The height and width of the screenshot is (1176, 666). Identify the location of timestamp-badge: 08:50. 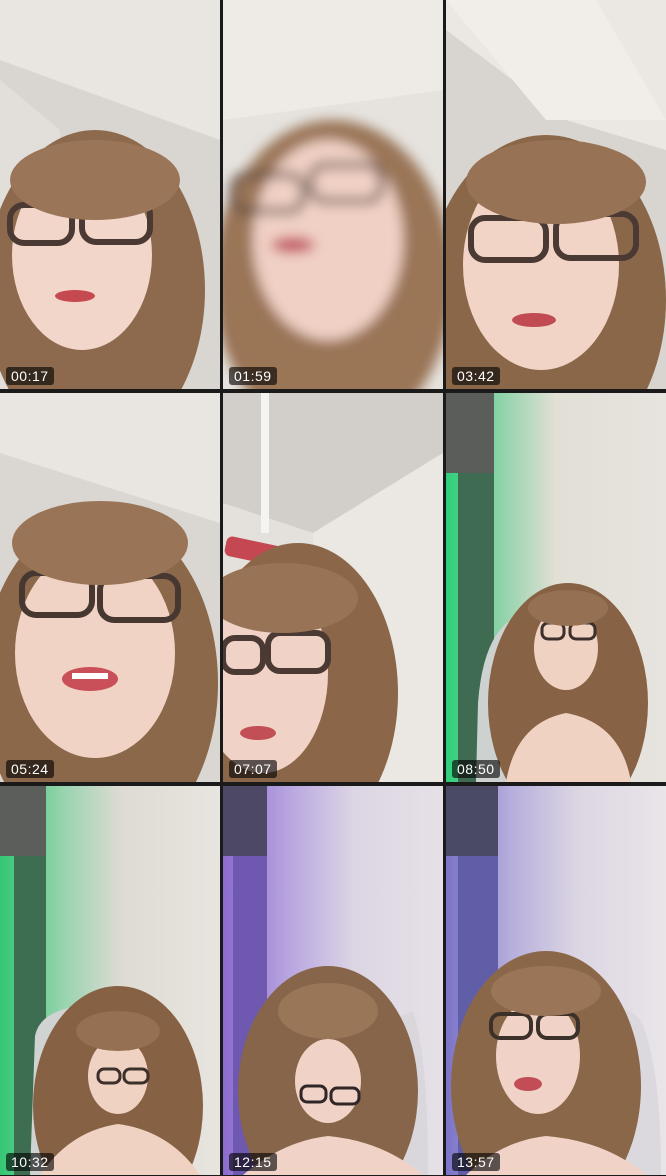
(476, 769).